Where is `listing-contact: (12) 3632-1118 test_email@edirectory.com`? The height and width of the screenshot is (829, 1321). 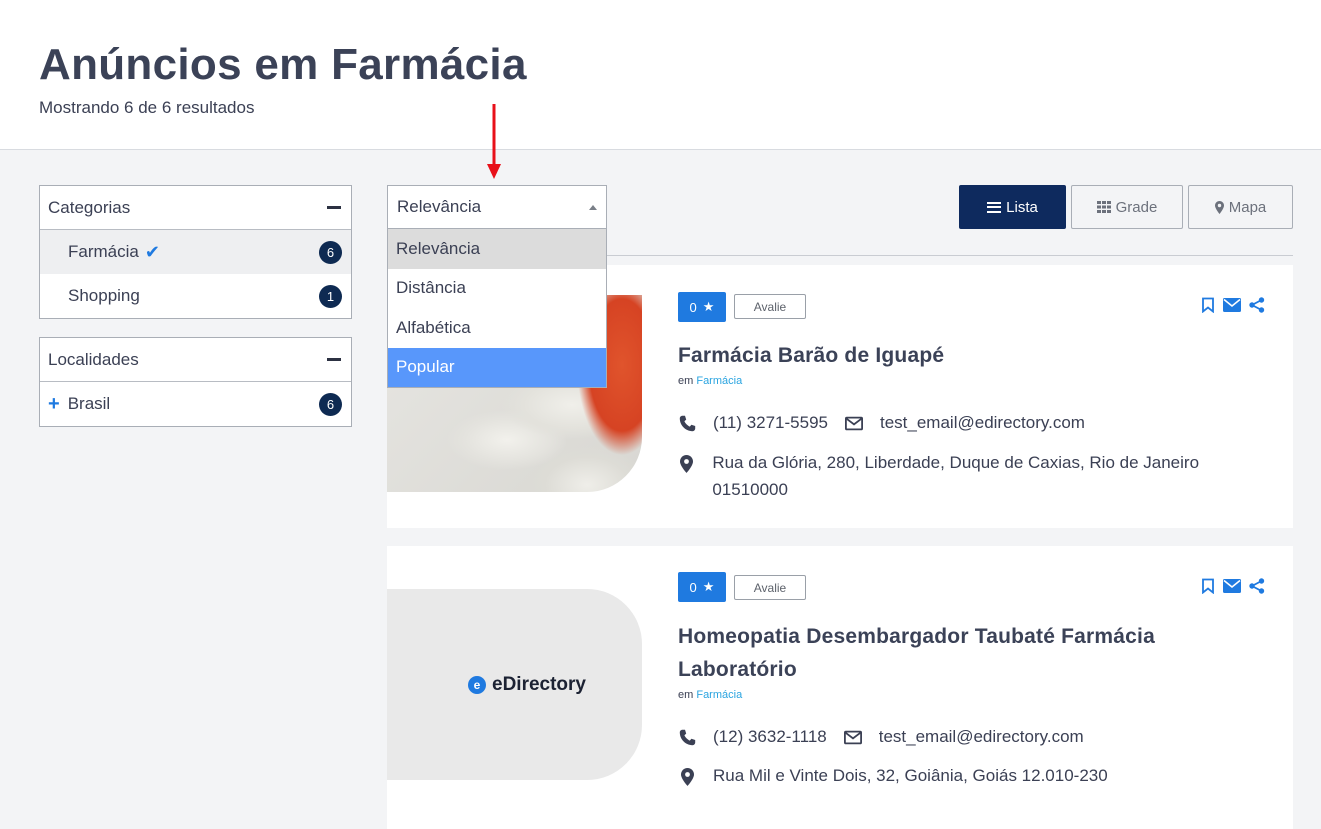 listing-contact: (12) 3632-1118 test_email@edirectory.com is located at coordinates (881, 737).